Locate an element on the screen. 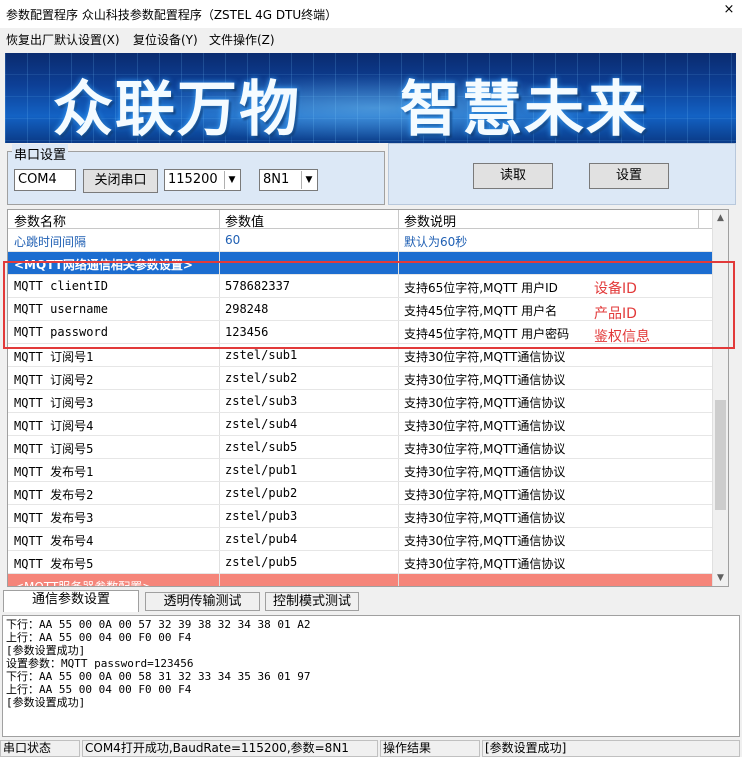 The width and height of the screenshot is (742, 757). log-line: [参数设置成功] is located at coordinates (46, 650).